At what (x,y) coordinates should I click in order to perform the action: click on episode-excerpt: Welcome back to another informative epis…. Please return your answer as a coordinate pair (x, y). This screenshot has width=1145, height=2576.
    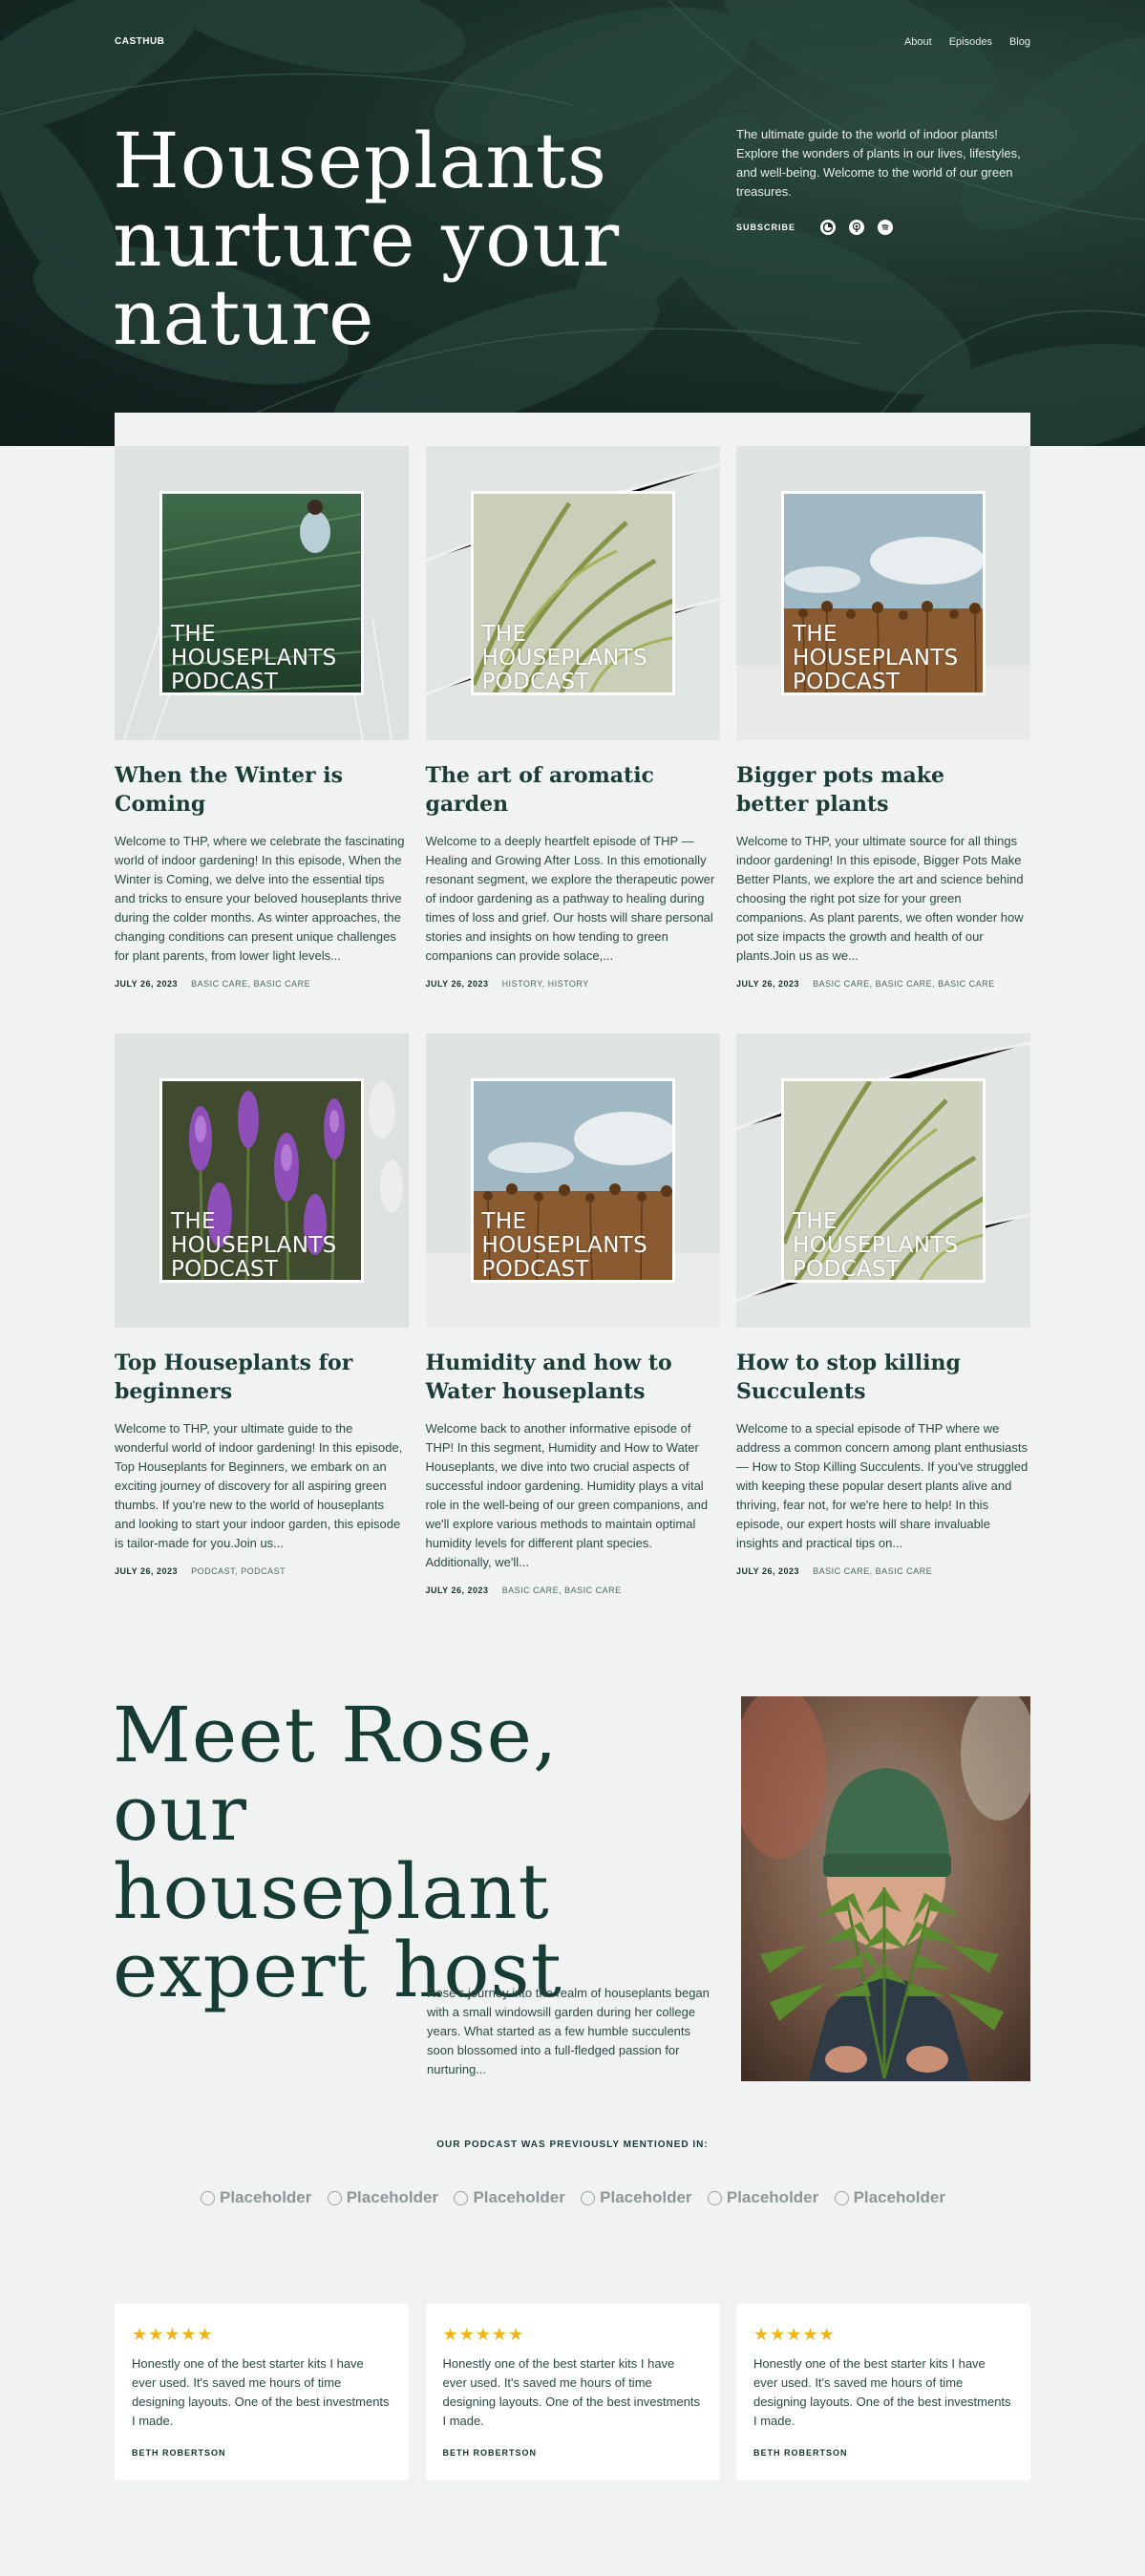
    Looking at the image, I should click on (567, 1495).